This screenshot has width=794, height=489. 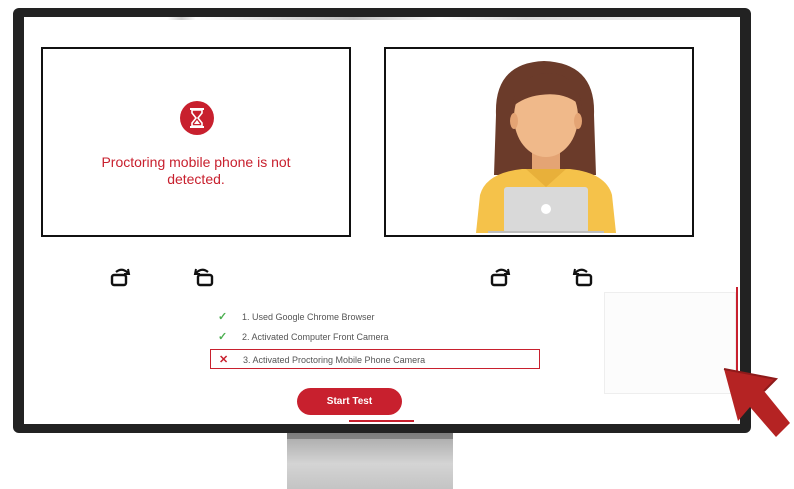 What do you see at coordinates (370, 436) in the screenshot?
I see `stand-shadow` at bounding box center [370, 436].